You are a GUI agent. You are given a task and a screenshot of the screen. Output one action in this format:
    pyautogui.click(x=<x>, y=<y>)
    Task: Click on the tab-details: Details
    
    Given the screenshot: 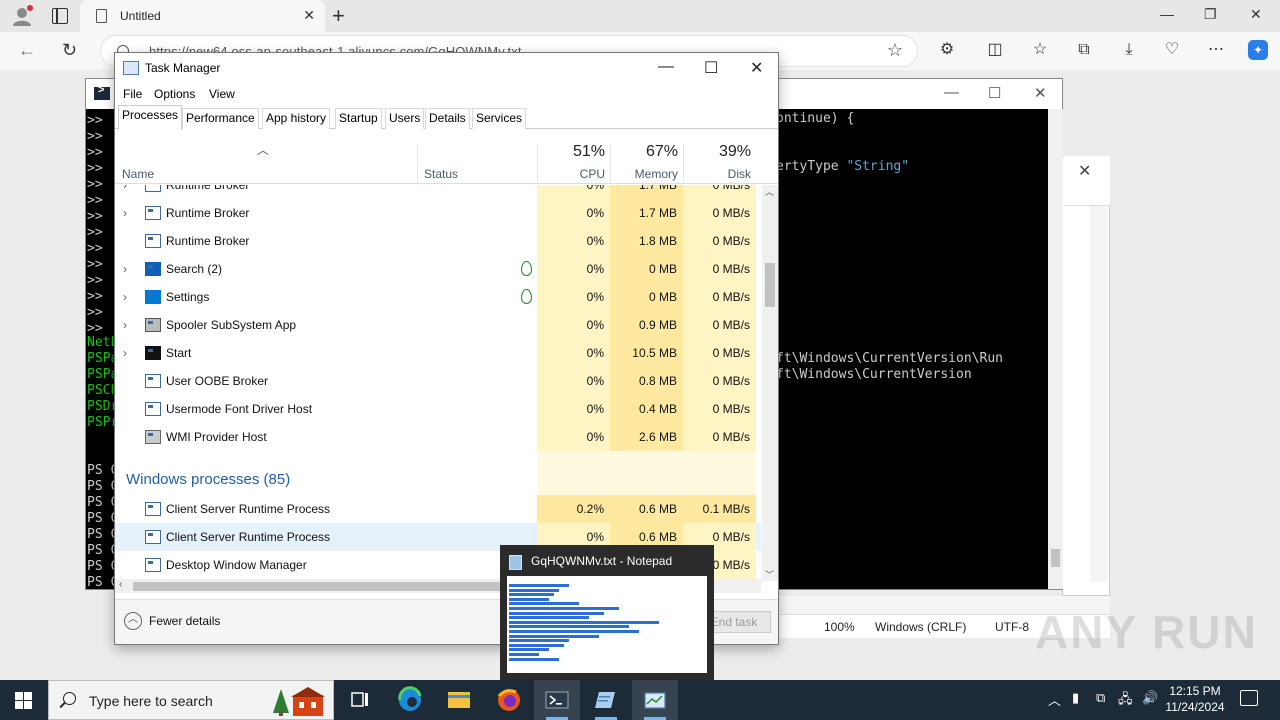 What is the action you would take?
    pyautogui.click(x=447, y=118)
    